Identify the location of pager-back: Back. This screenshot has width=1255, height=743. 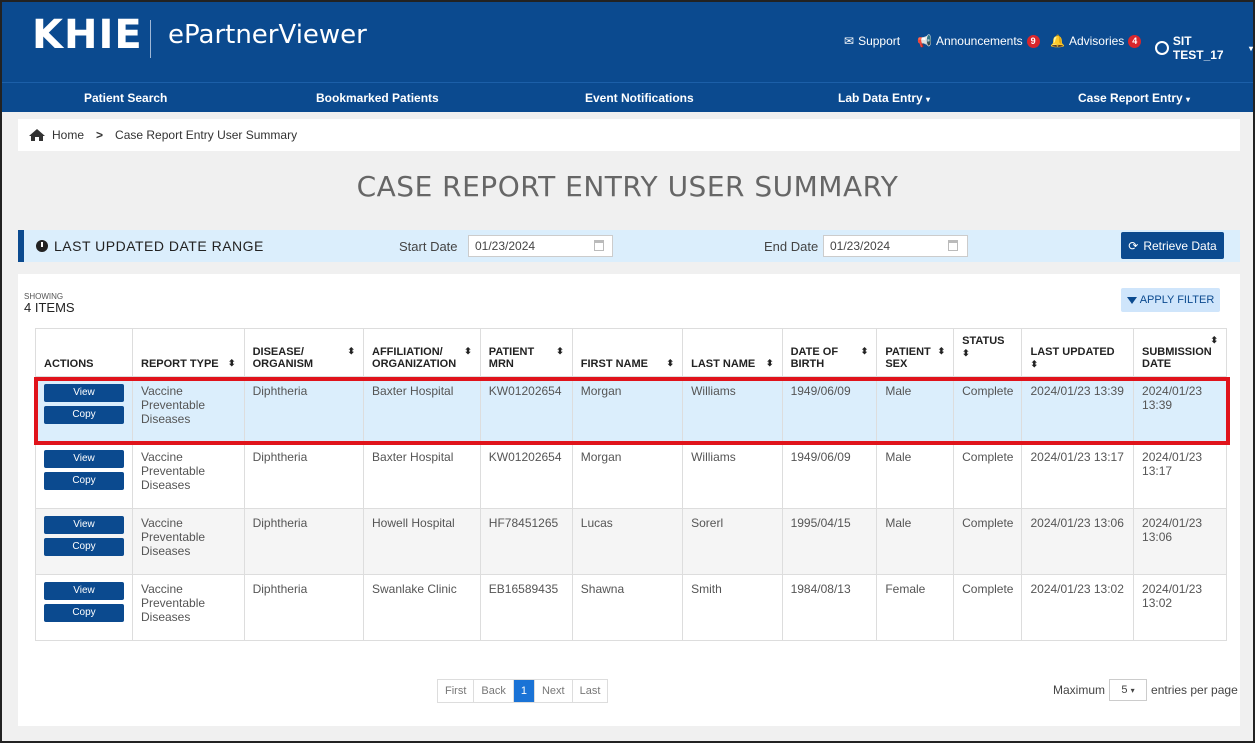
(494, 691).